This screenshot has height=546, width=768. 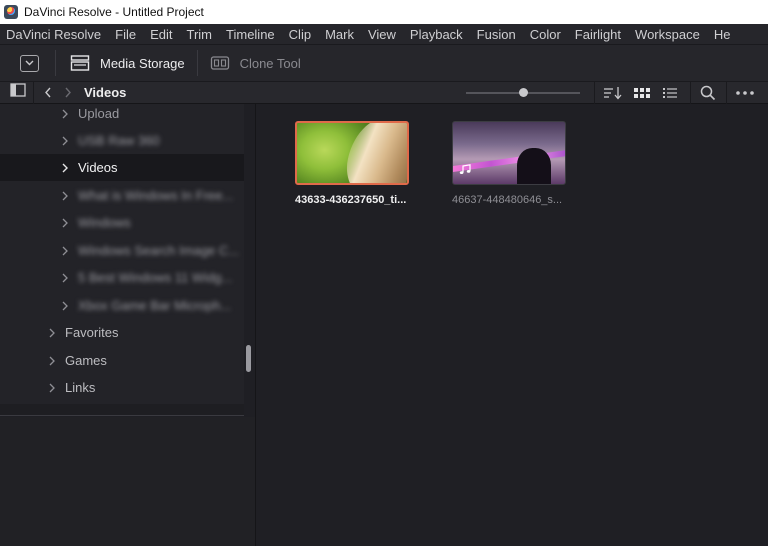 I want to click on list-view-icon, so click(x=670, y=93).